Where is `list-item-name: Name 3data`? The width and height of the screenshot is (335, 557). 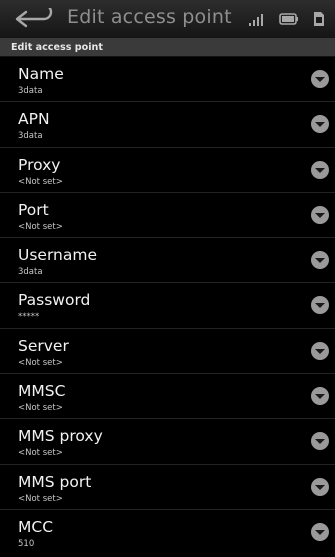
list-item-name: Name 3data is located at coordinates (167, 80).